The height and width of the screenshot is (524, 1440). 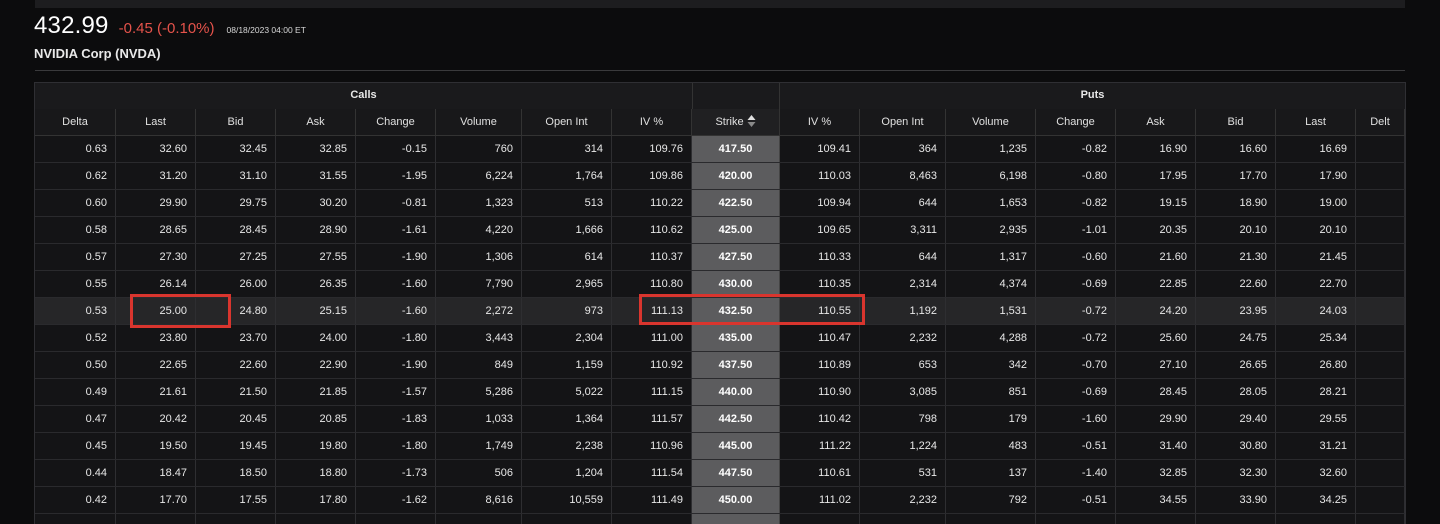 I want to click on put-iv-cell: 111.02, so click(x=820, y=500).